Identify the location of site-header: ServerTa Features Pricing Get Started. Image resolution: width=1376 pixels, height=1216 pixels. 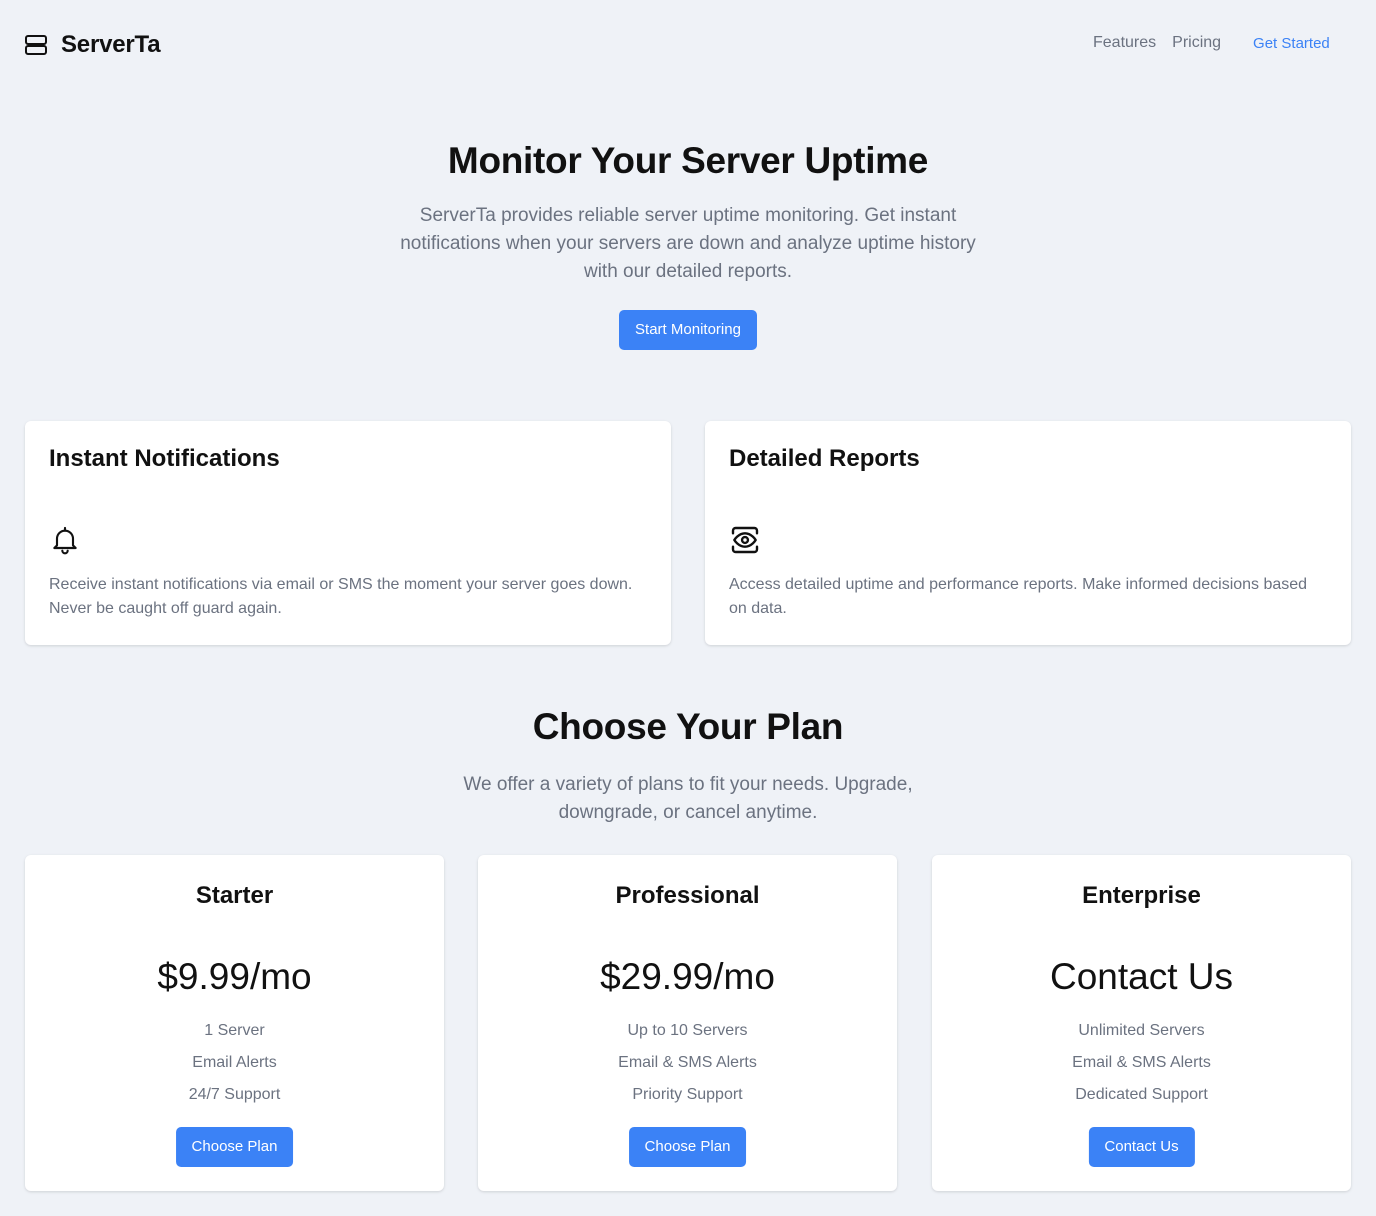
(688, 44).